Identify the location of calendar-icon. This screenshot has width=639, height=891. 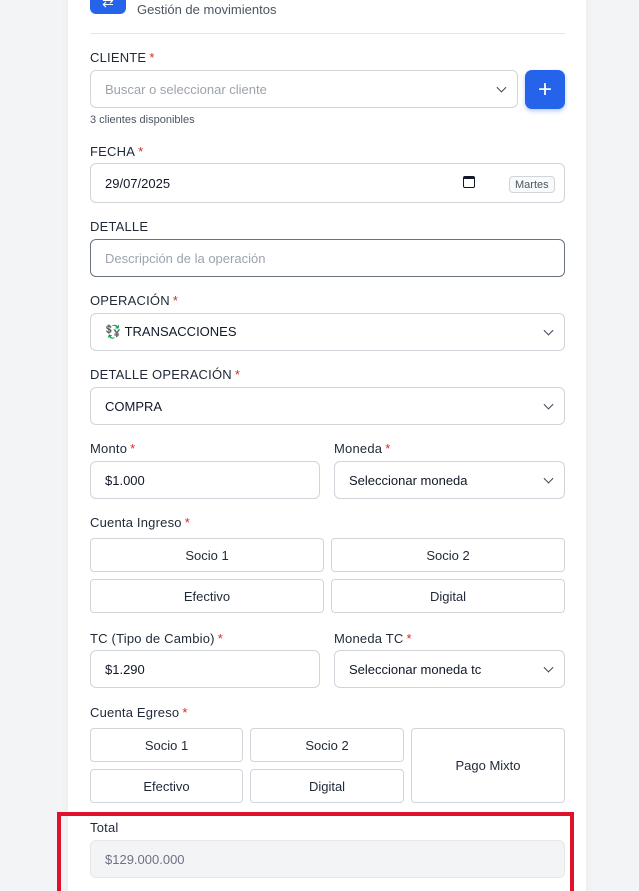
(469, 182).